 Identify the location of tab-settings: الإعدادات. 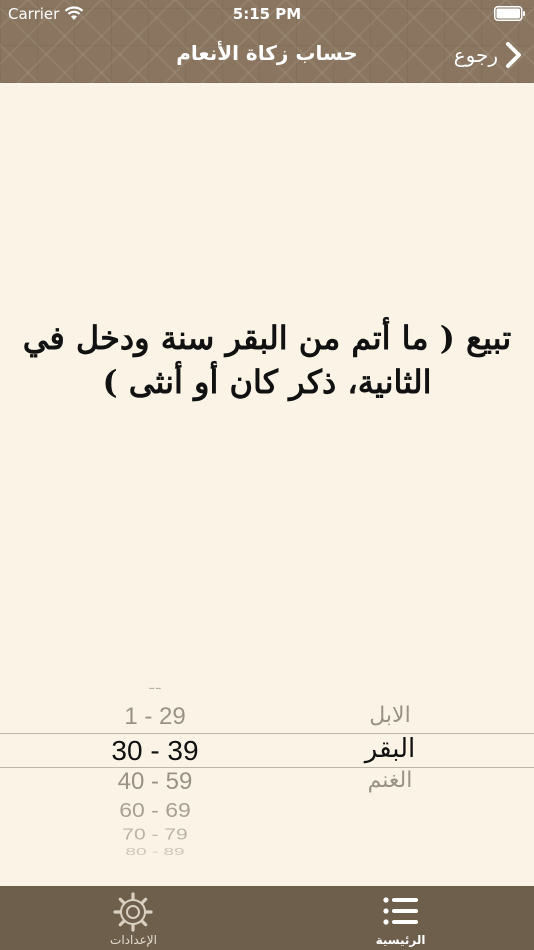
(133, 918).